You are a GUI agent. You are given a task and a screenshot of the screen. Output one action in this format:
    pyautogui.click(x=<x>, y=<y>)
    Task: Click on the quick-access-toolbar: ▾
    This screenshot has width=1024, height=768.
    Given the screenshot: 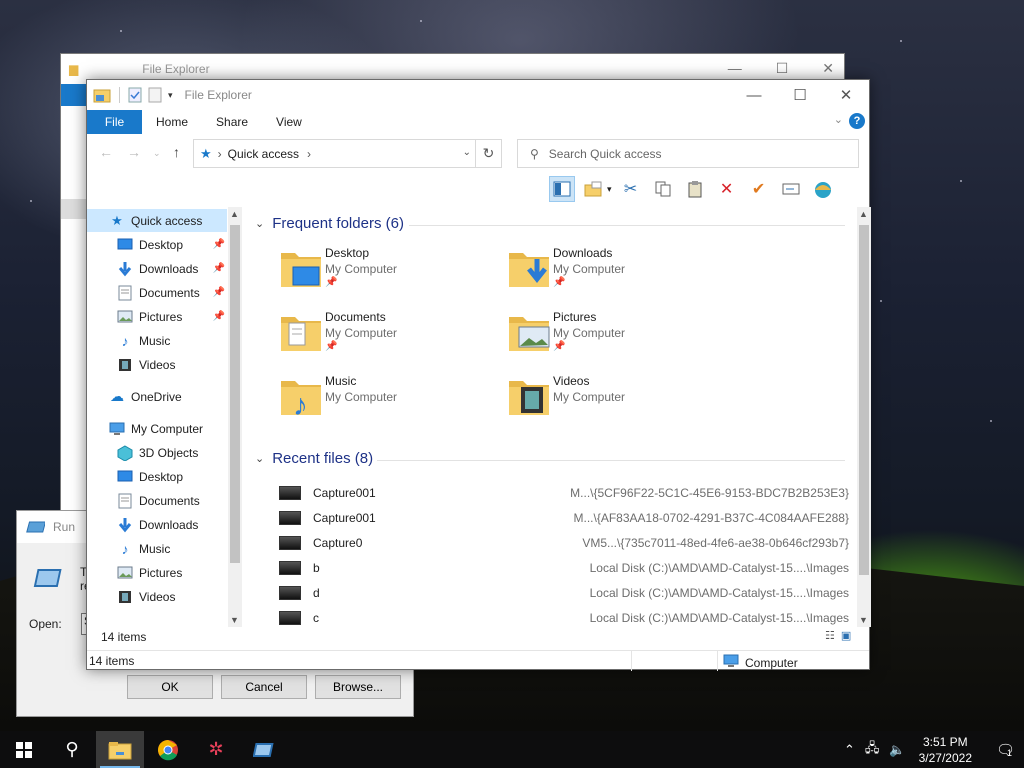 What is the action you would take?
    pyautogui.click(x=130, y=95)
    